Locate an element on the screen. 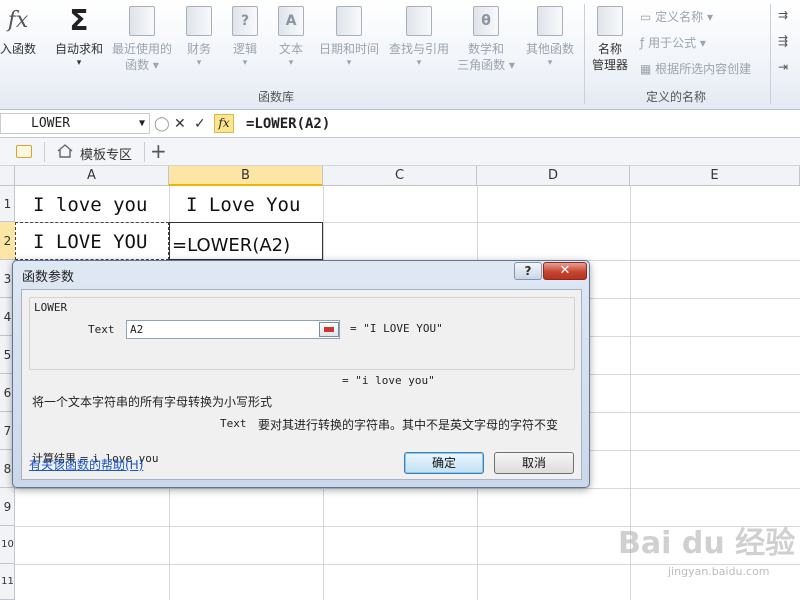 This screenshot has height=600, width=800. folder-icon is located at coordinates (24, 151).